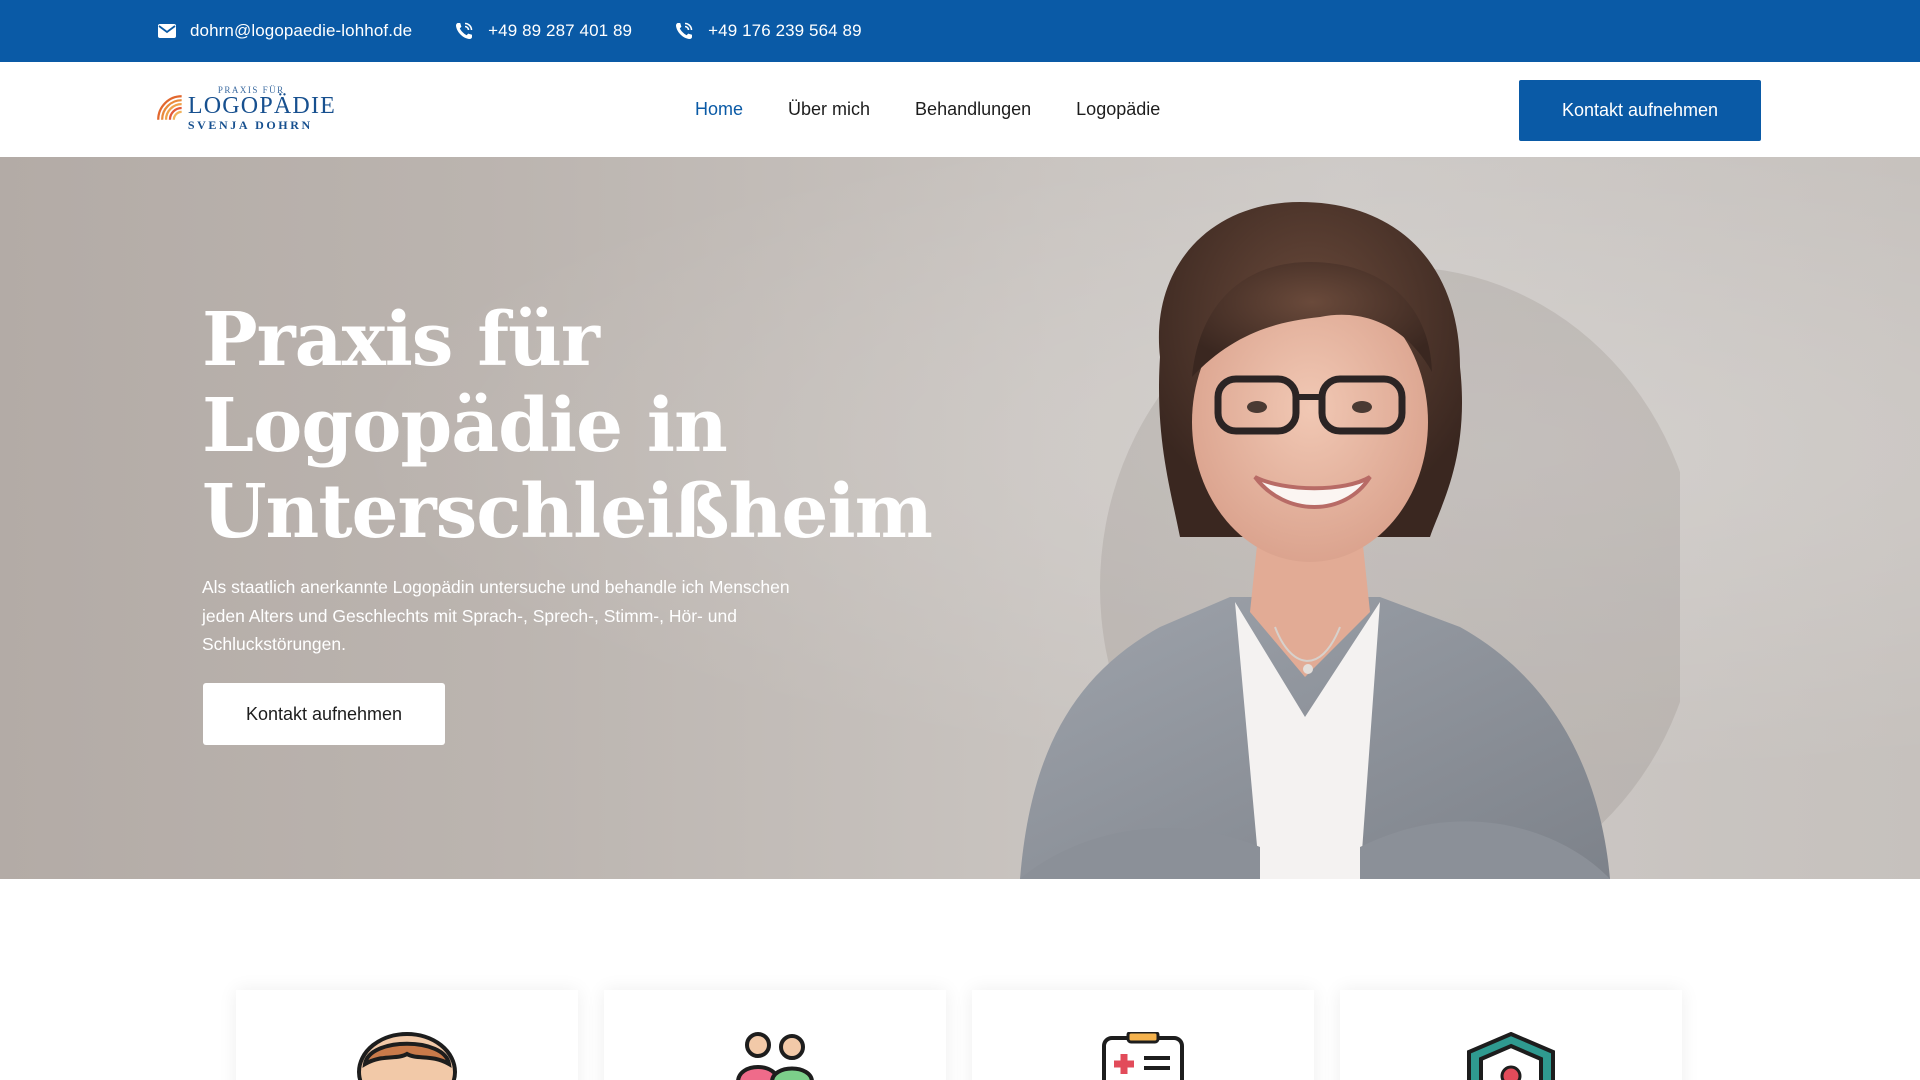  I want to click on logo-line-2: LOGOPÄDIE, so click(261, 105).